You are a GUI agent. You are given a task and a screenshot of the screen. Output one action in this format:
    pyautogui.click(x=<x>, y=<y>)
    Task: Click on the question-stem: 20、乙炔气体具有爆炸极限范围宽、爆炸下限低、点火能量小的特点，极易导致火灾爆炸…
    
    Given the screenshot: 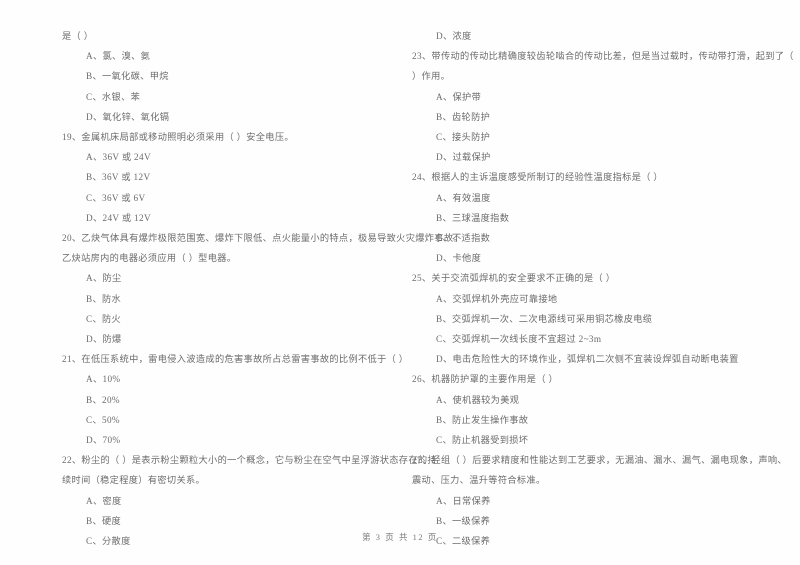 What is the action you would take?
    pyautogui.click(x=262, y=238)
    